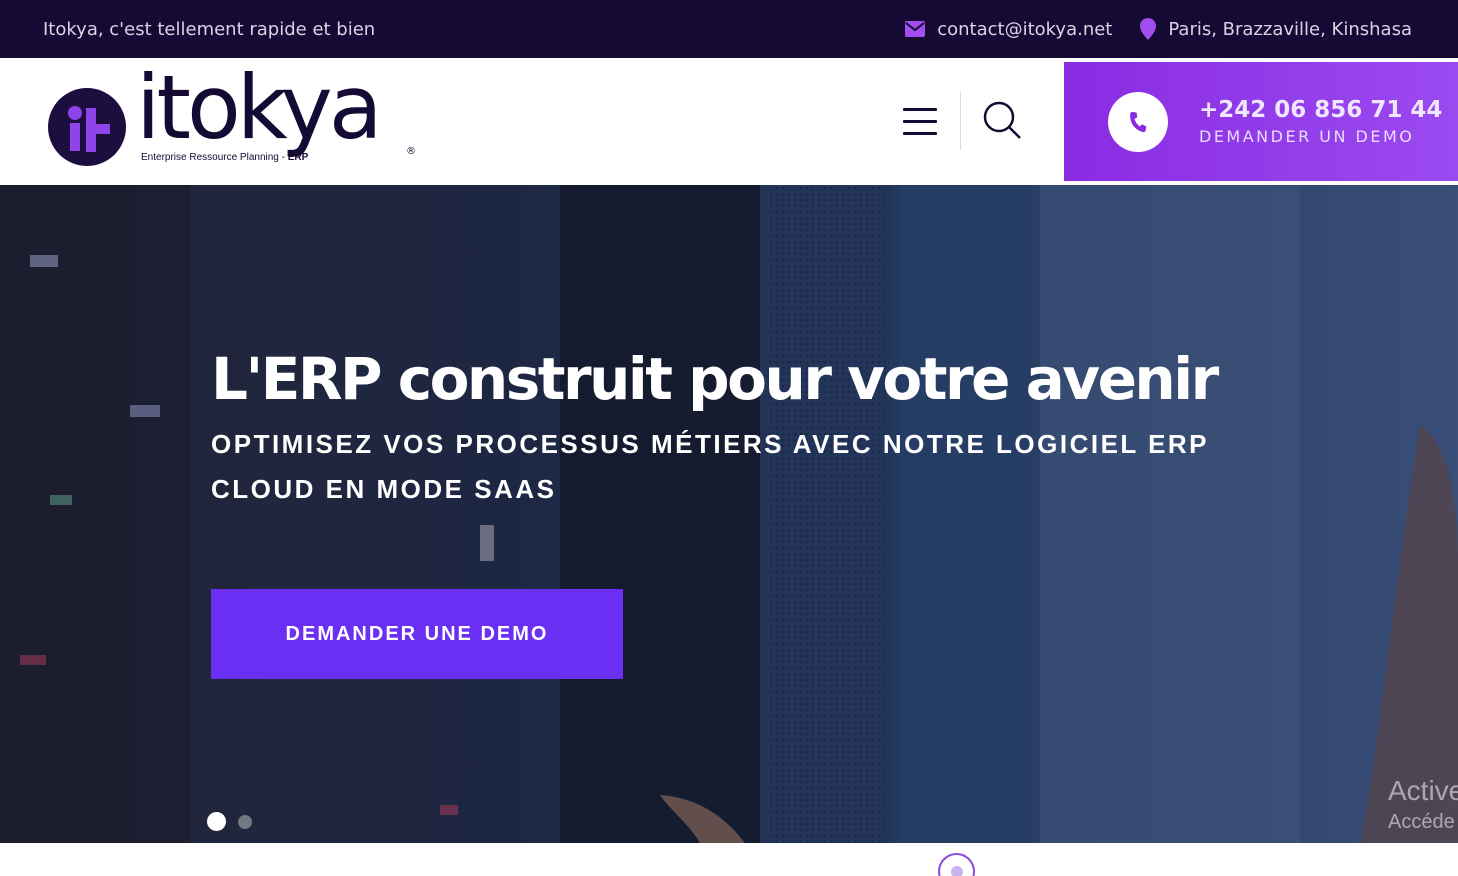 The height and width of the screenshot is (876, 1458). Describe the element at coordinates (225, 157) in the screenshot. I see `logo-subtitle: Enterprise Ressource Planning - ERP` at that location.